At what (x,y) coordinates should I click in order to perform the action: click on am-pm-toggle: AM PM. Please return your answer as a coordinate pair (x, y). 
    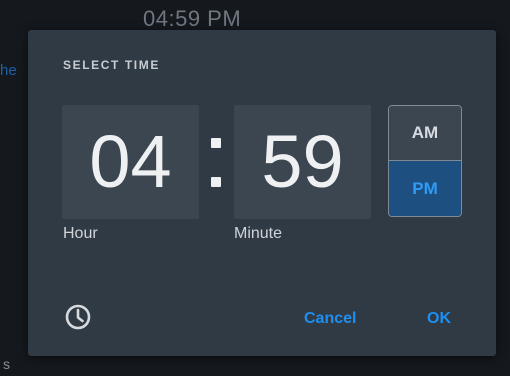
    Looking at the image, I should click on (425, 161).